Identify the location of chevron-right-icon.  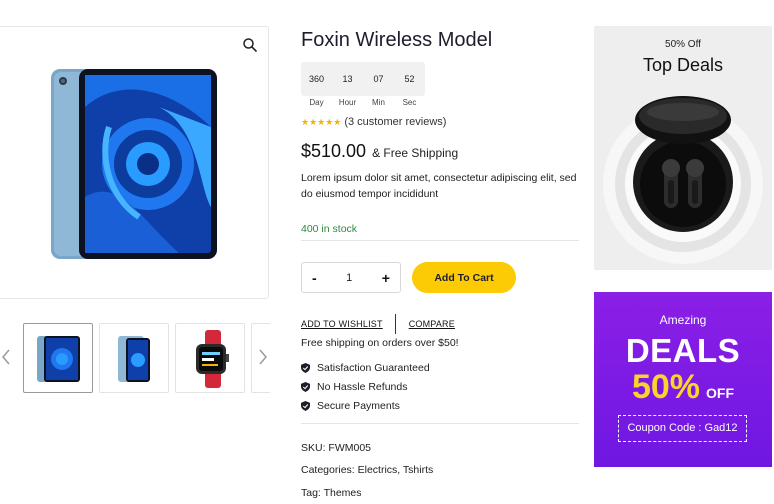
(263, 357).